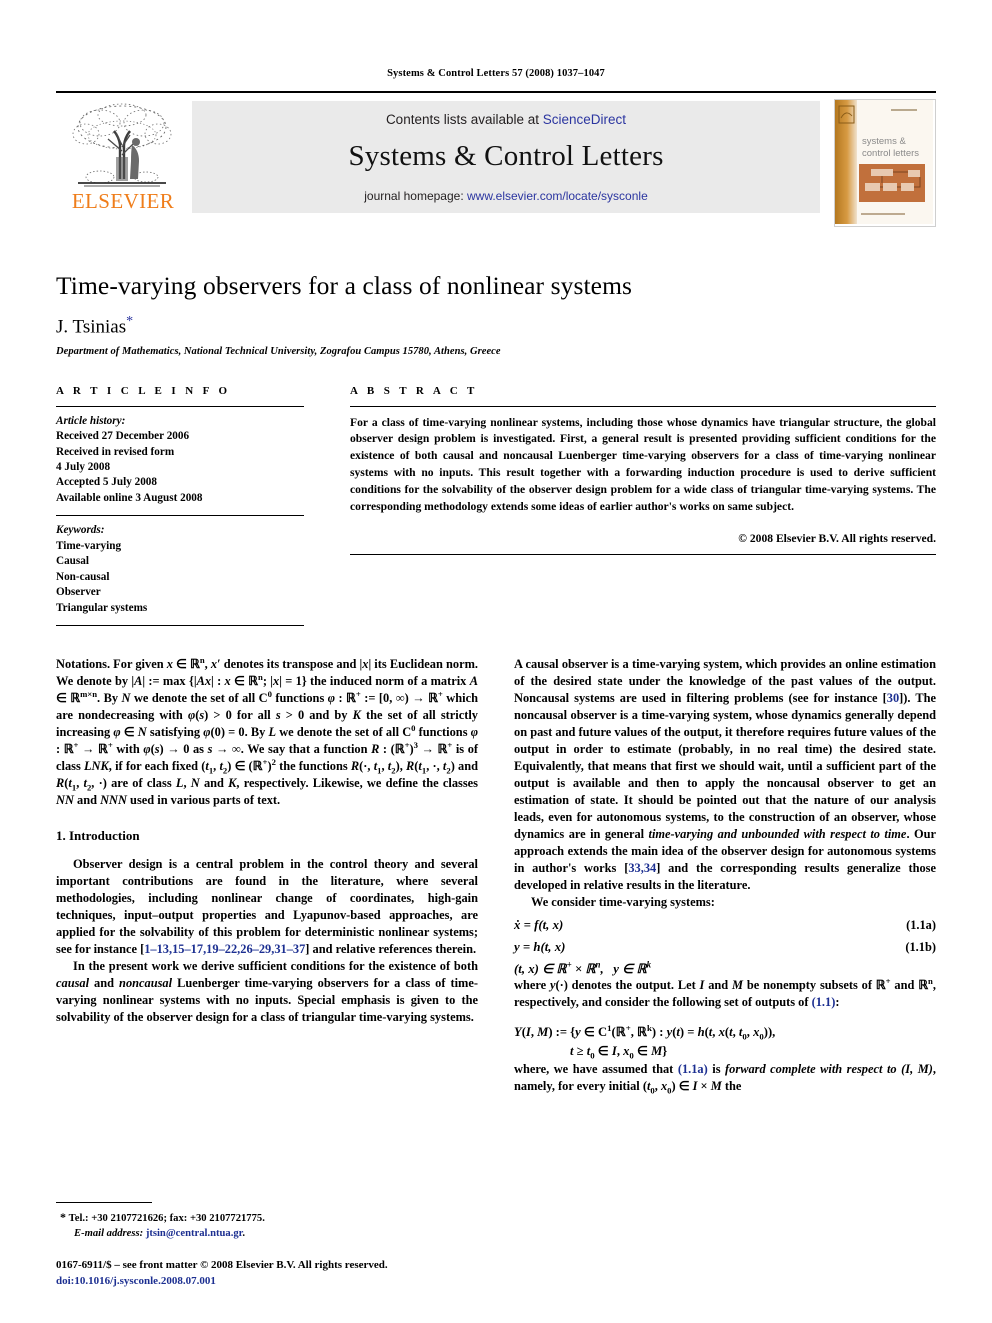 The width and height of the screenshot is (992, 1323). What do you see at coordinates (824, 1002) in the screenshot?
I see `equation-reference-link: (1.1)` at bounding box center [824, 1002].